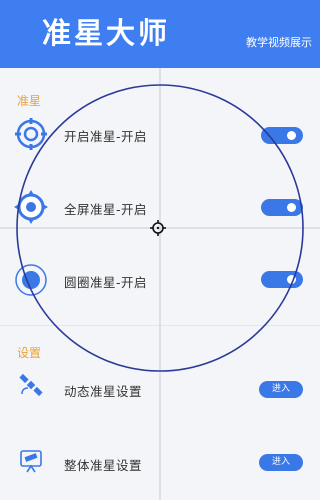 The image size is (320, 500). Describe the element at coordinates (31, 280) in the screenshot. I see `circle-dot-icon` at that location.